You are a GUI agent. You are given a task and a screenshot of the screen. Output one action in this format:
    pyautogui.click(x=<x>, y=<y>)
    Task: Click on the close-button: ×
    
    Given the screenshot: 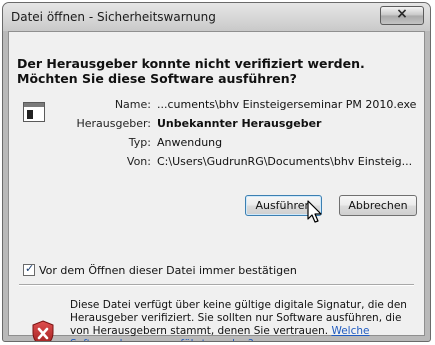 What is the action you would take?
    pyautogui.click(x=402, y=15)
    